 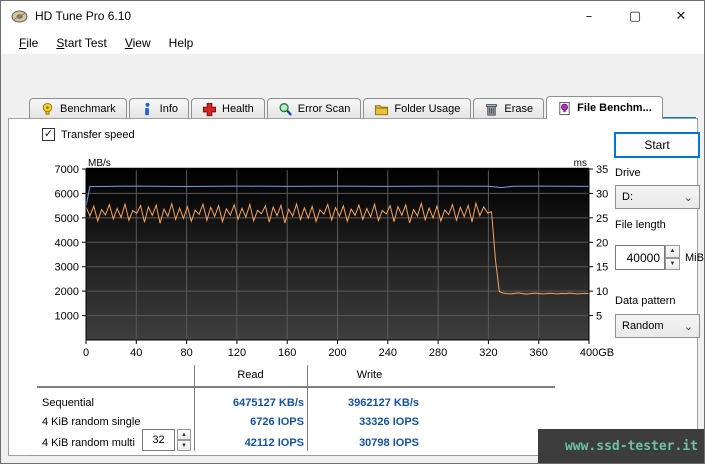 What do you see at coordinates (274, 443) in the screenshot?
I see `random-multi-read-value: 42112 IOPS` at bounding box center [274, 443].